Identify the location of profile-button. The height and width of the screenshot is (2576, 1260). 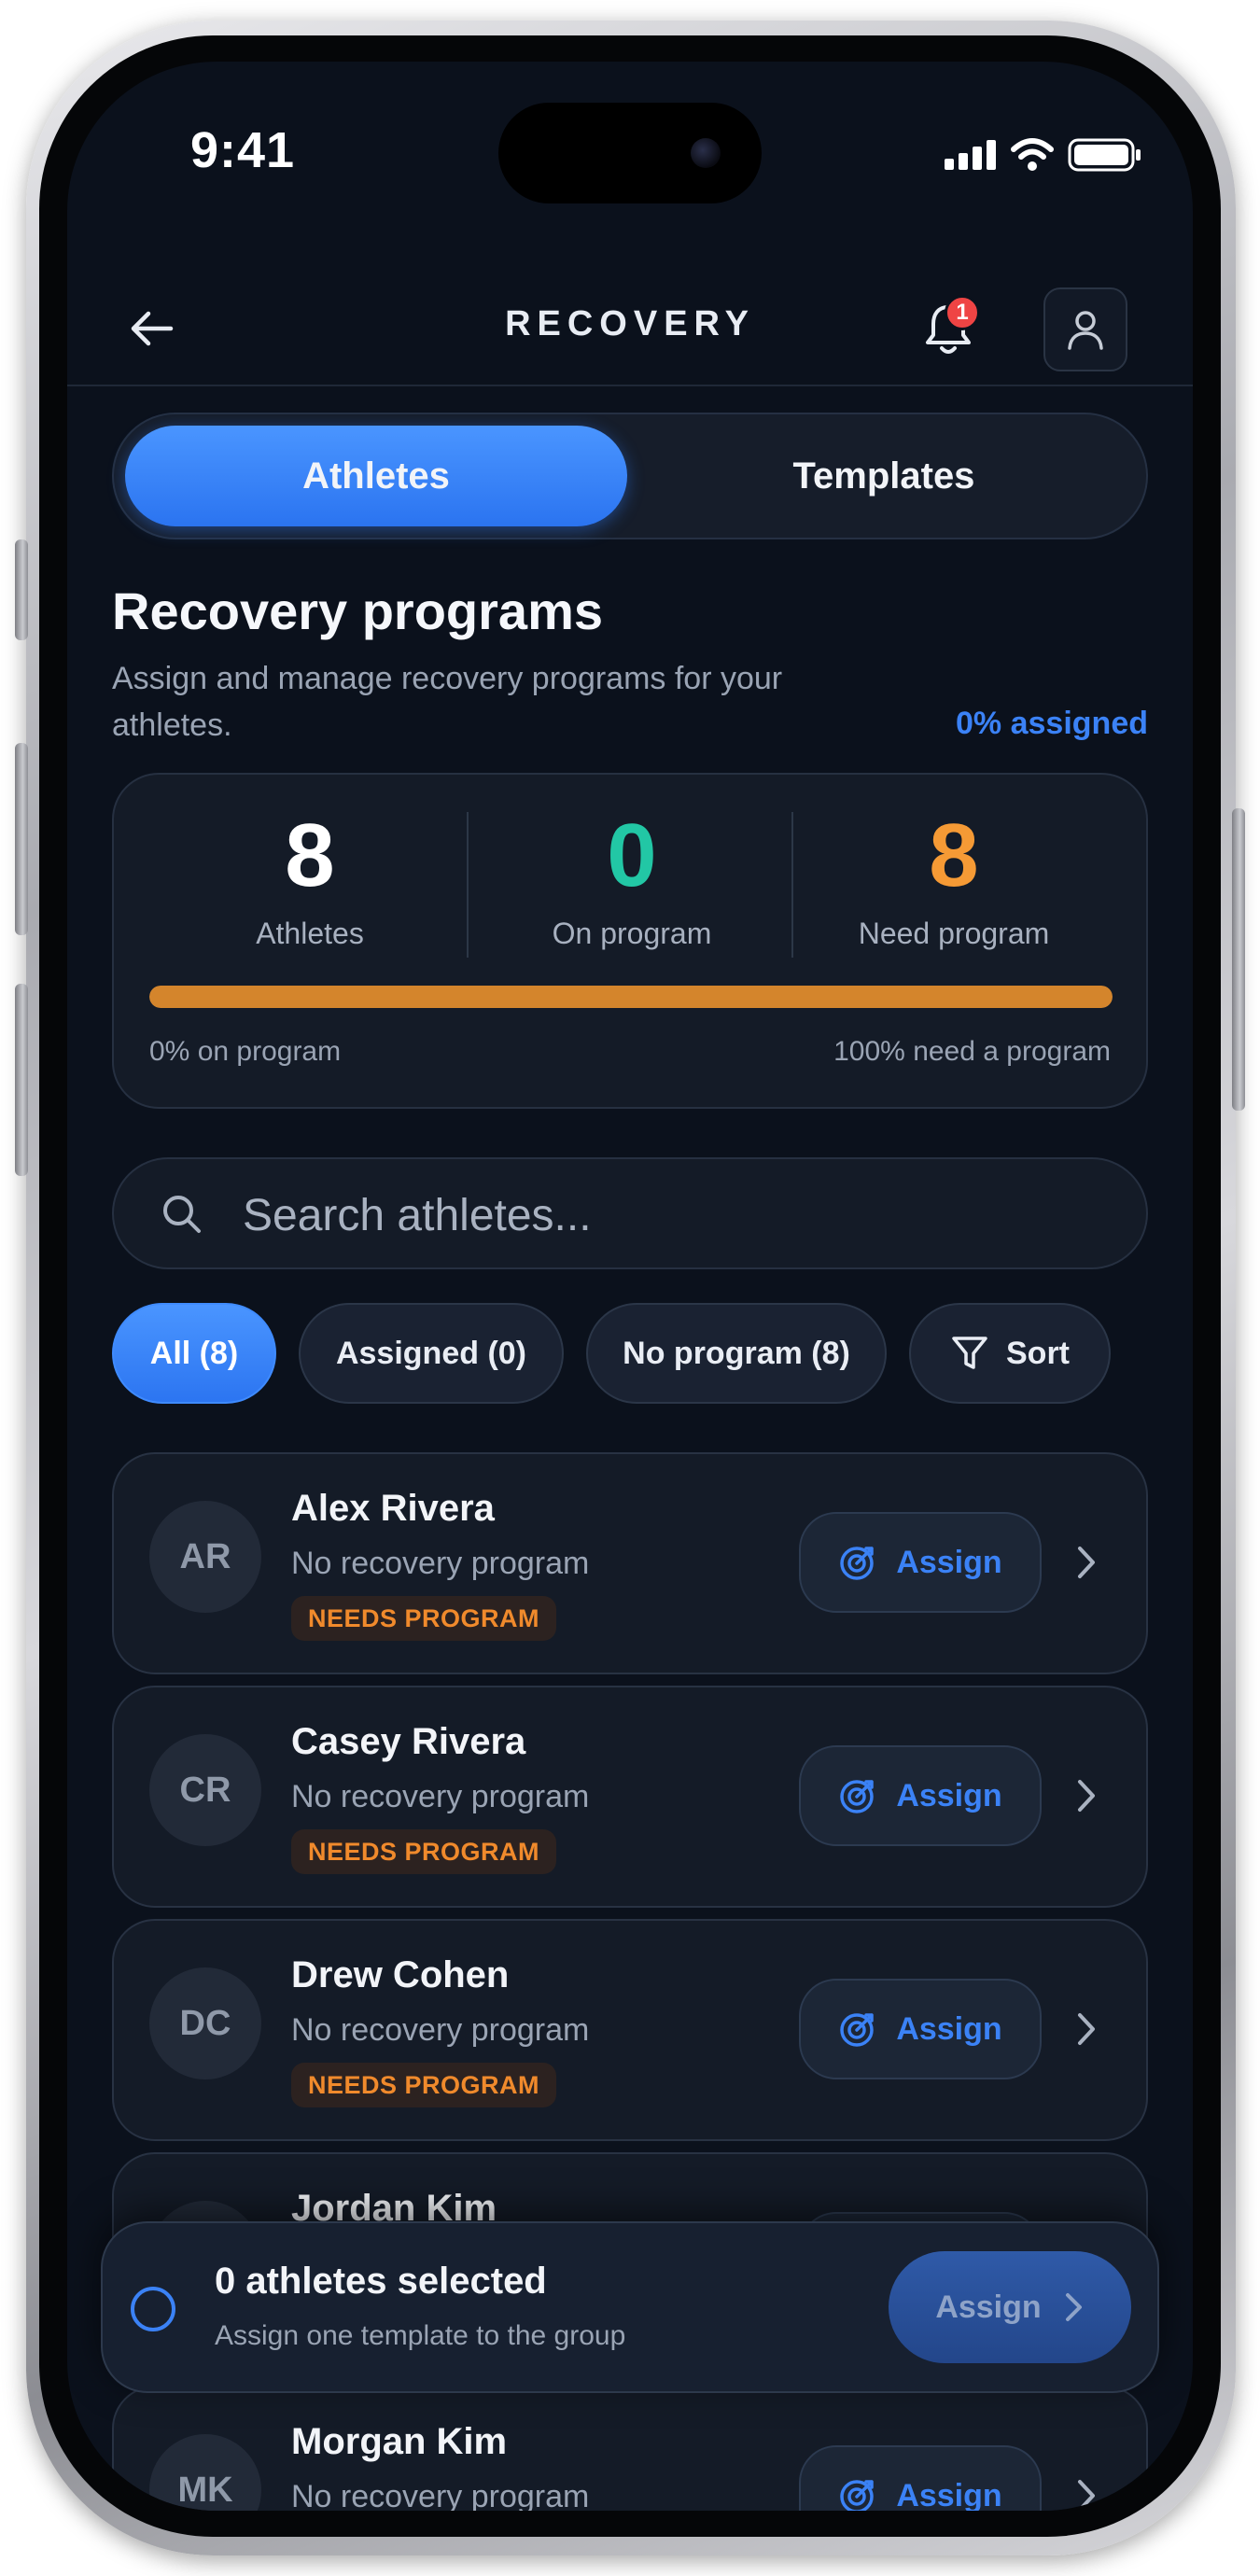
(1085, 329).